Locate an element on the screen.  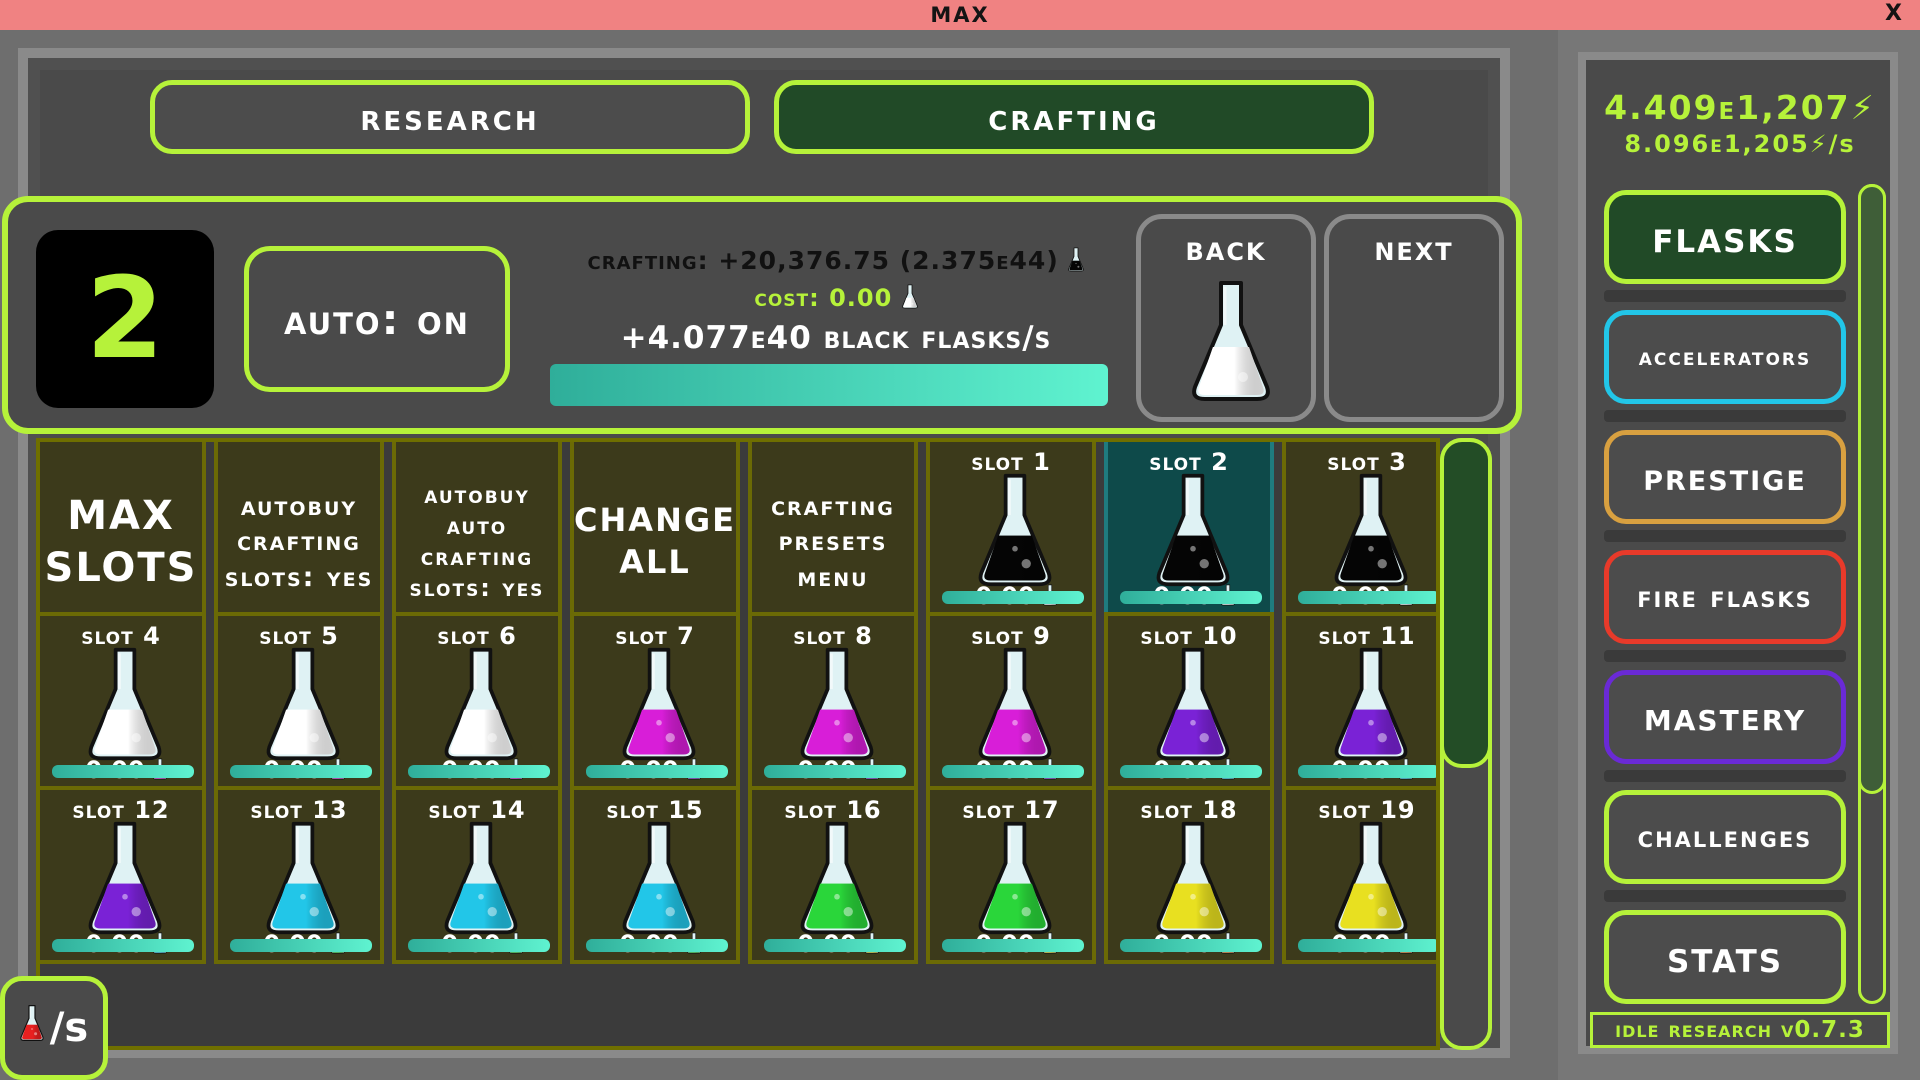
action-label: Autobuy Crafting Slots: Yes is located at coordinates (299, 542).